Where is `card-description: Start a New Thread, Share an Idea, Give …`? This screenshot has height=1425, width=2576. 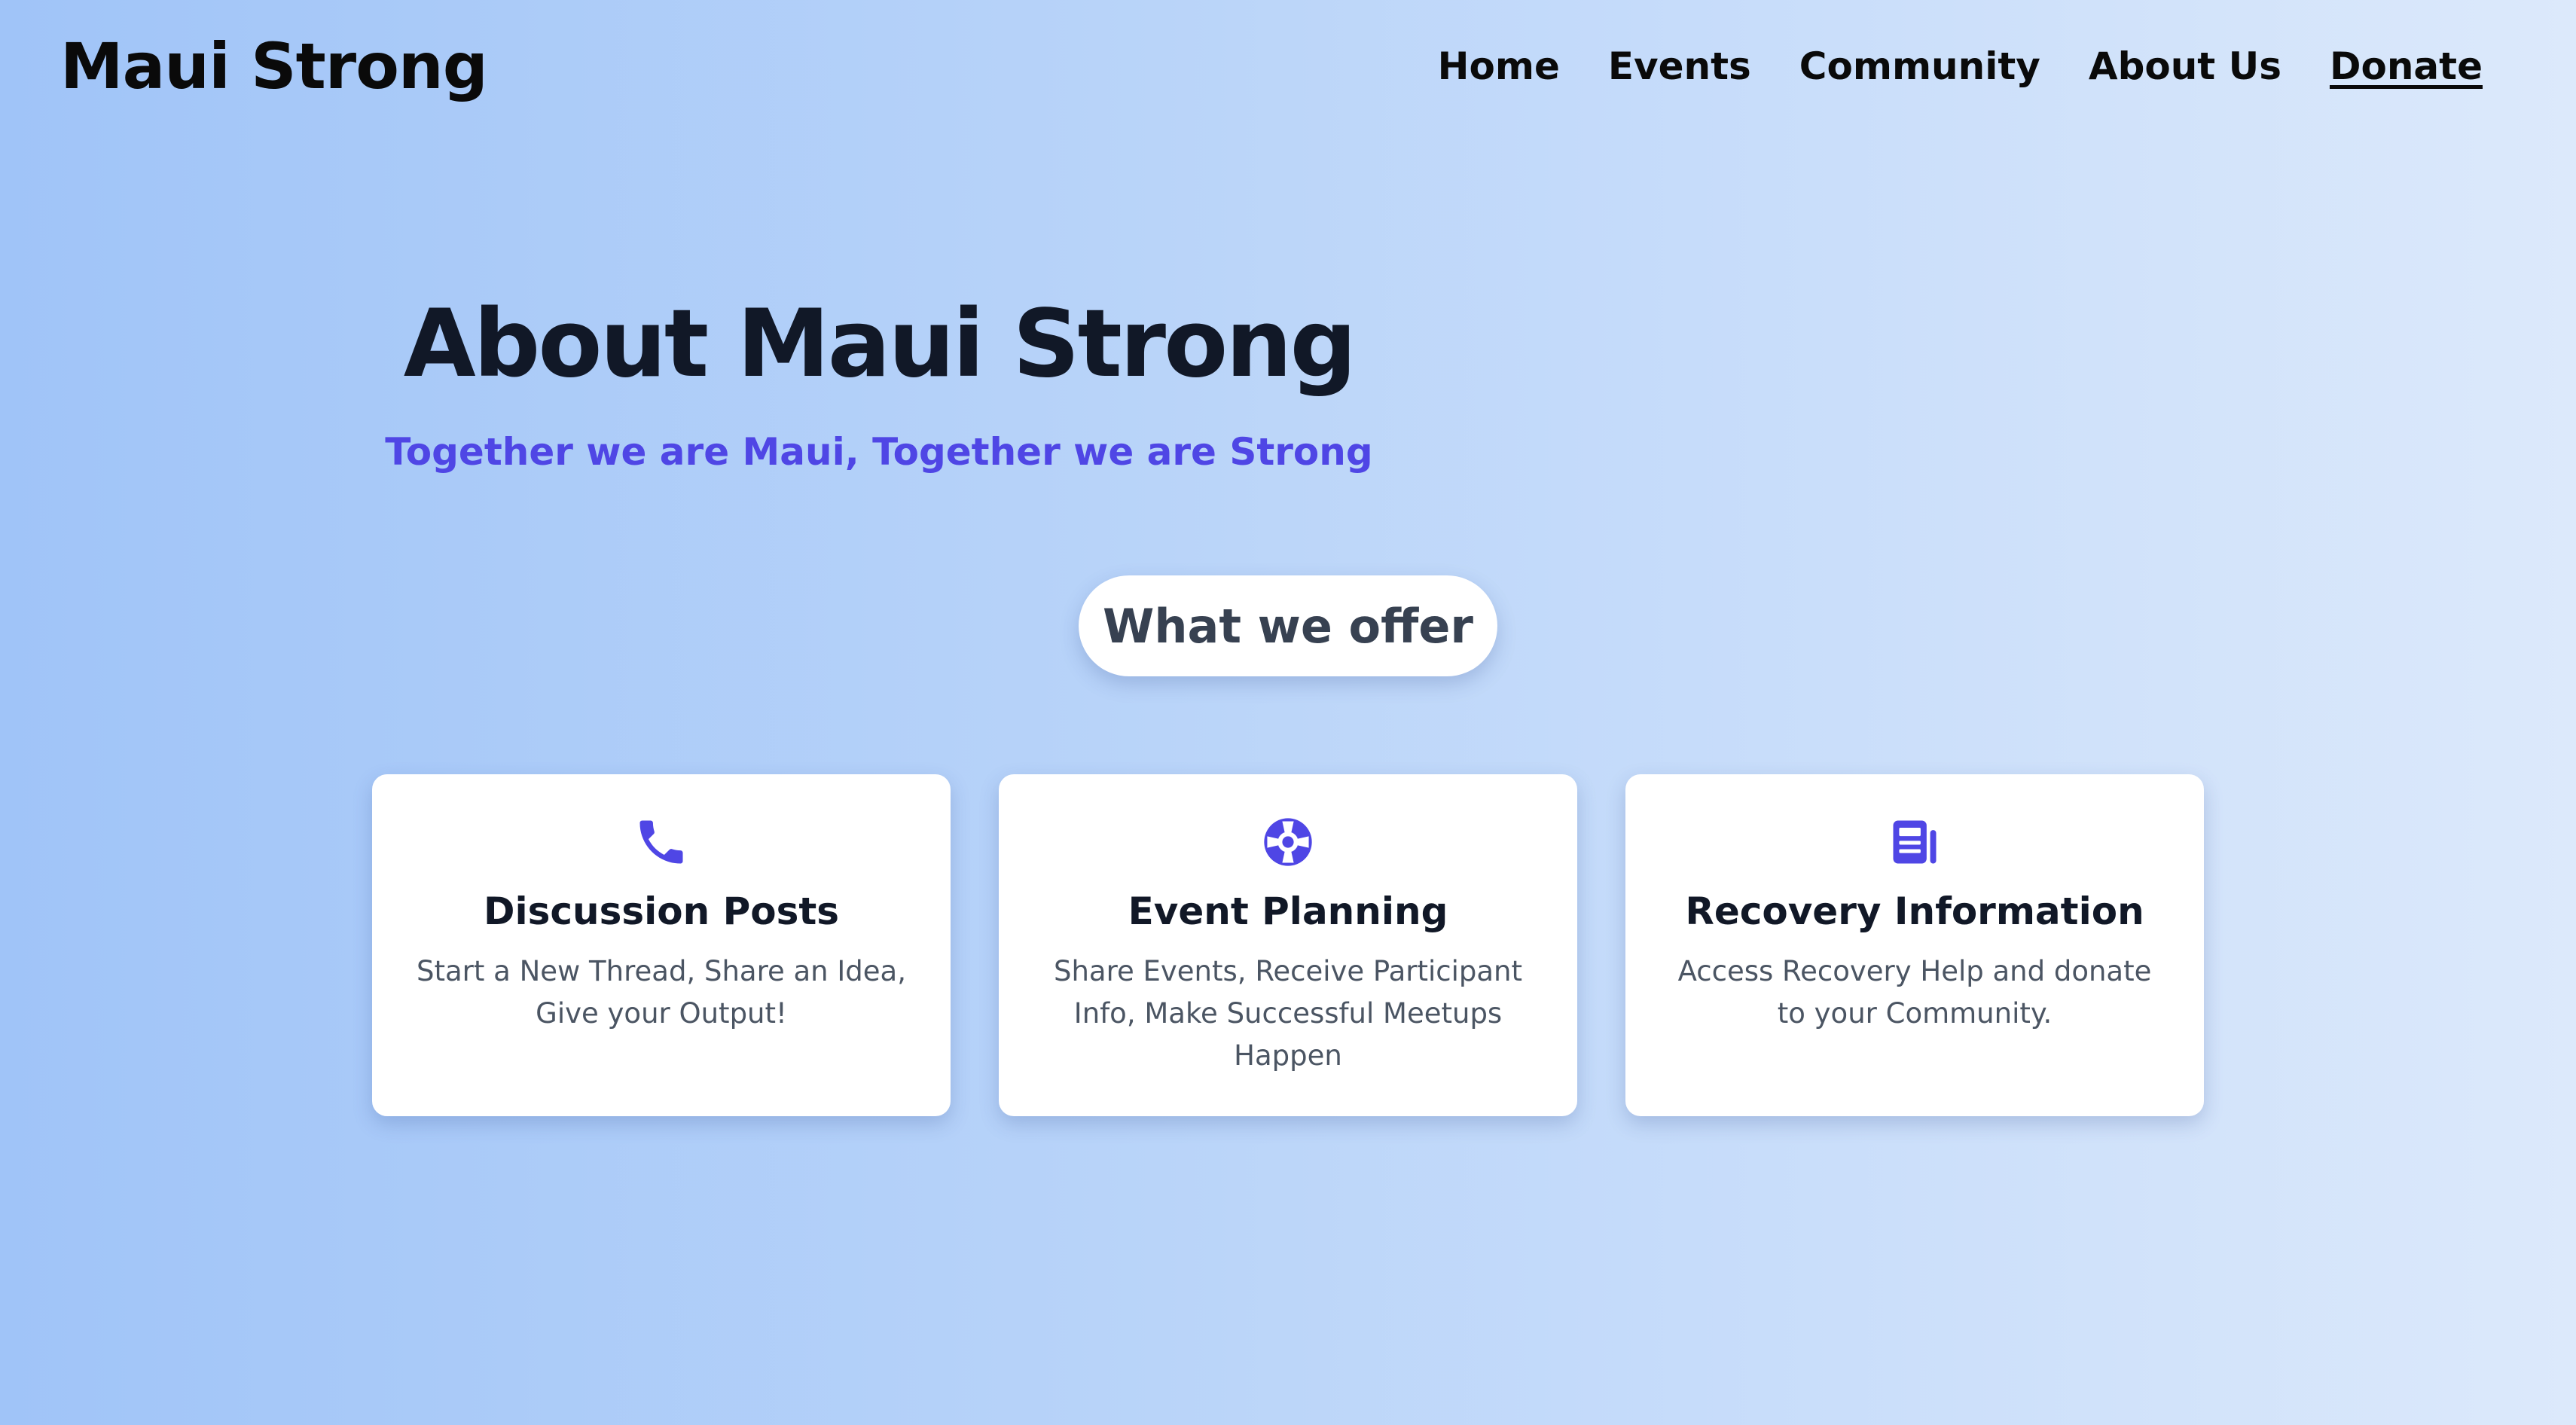 card-description: Start a New Thread, Share an Idea, Give … is located at coordinates (662, 993).